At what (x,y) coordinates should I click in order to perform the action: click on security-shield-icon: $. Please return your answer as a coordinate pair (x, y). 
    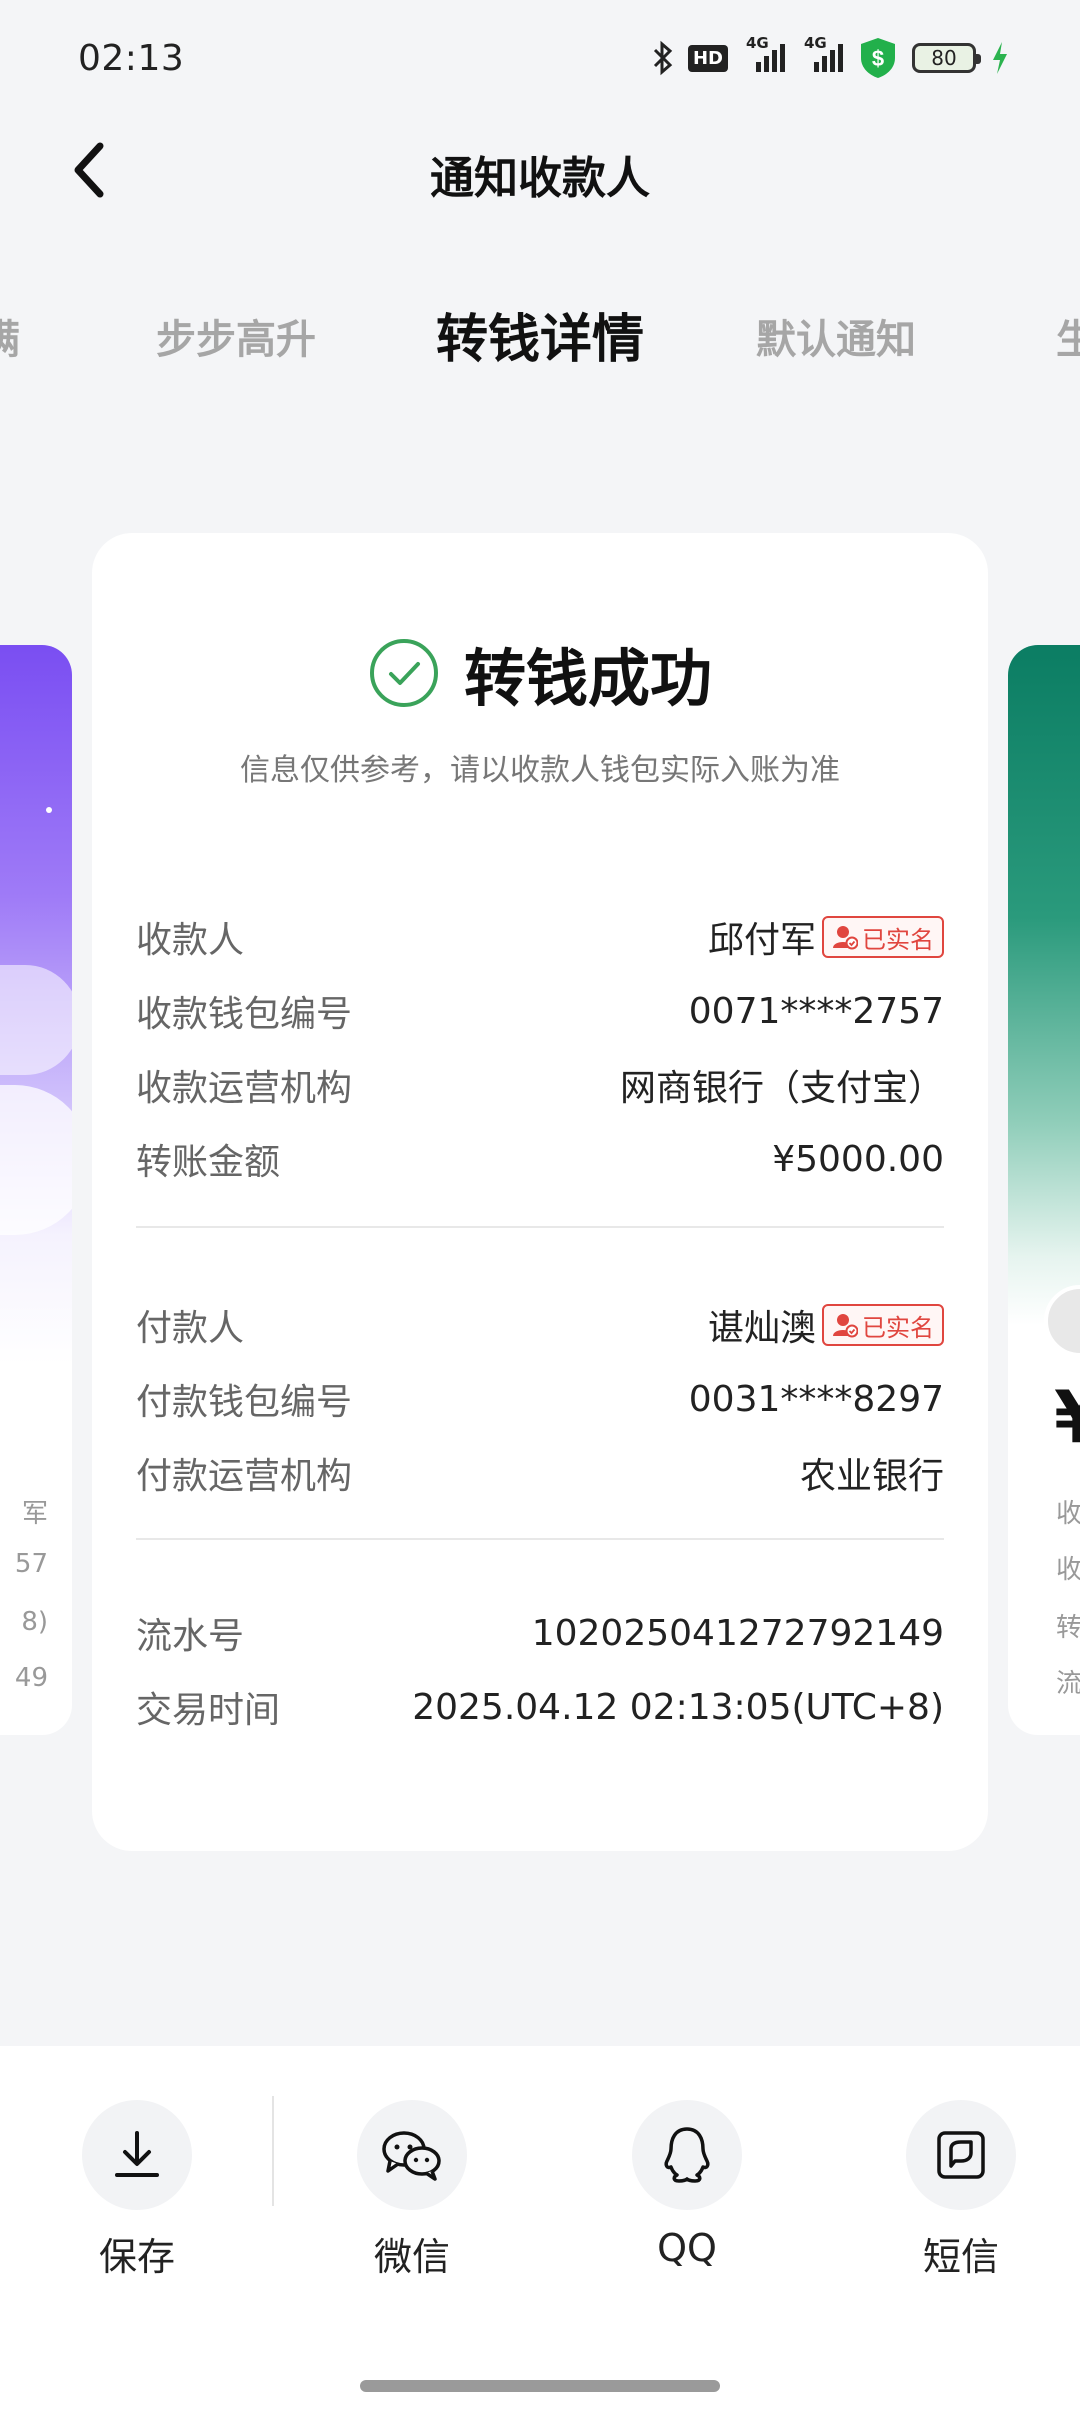
    Looking at the image, I should click on (878, 58).